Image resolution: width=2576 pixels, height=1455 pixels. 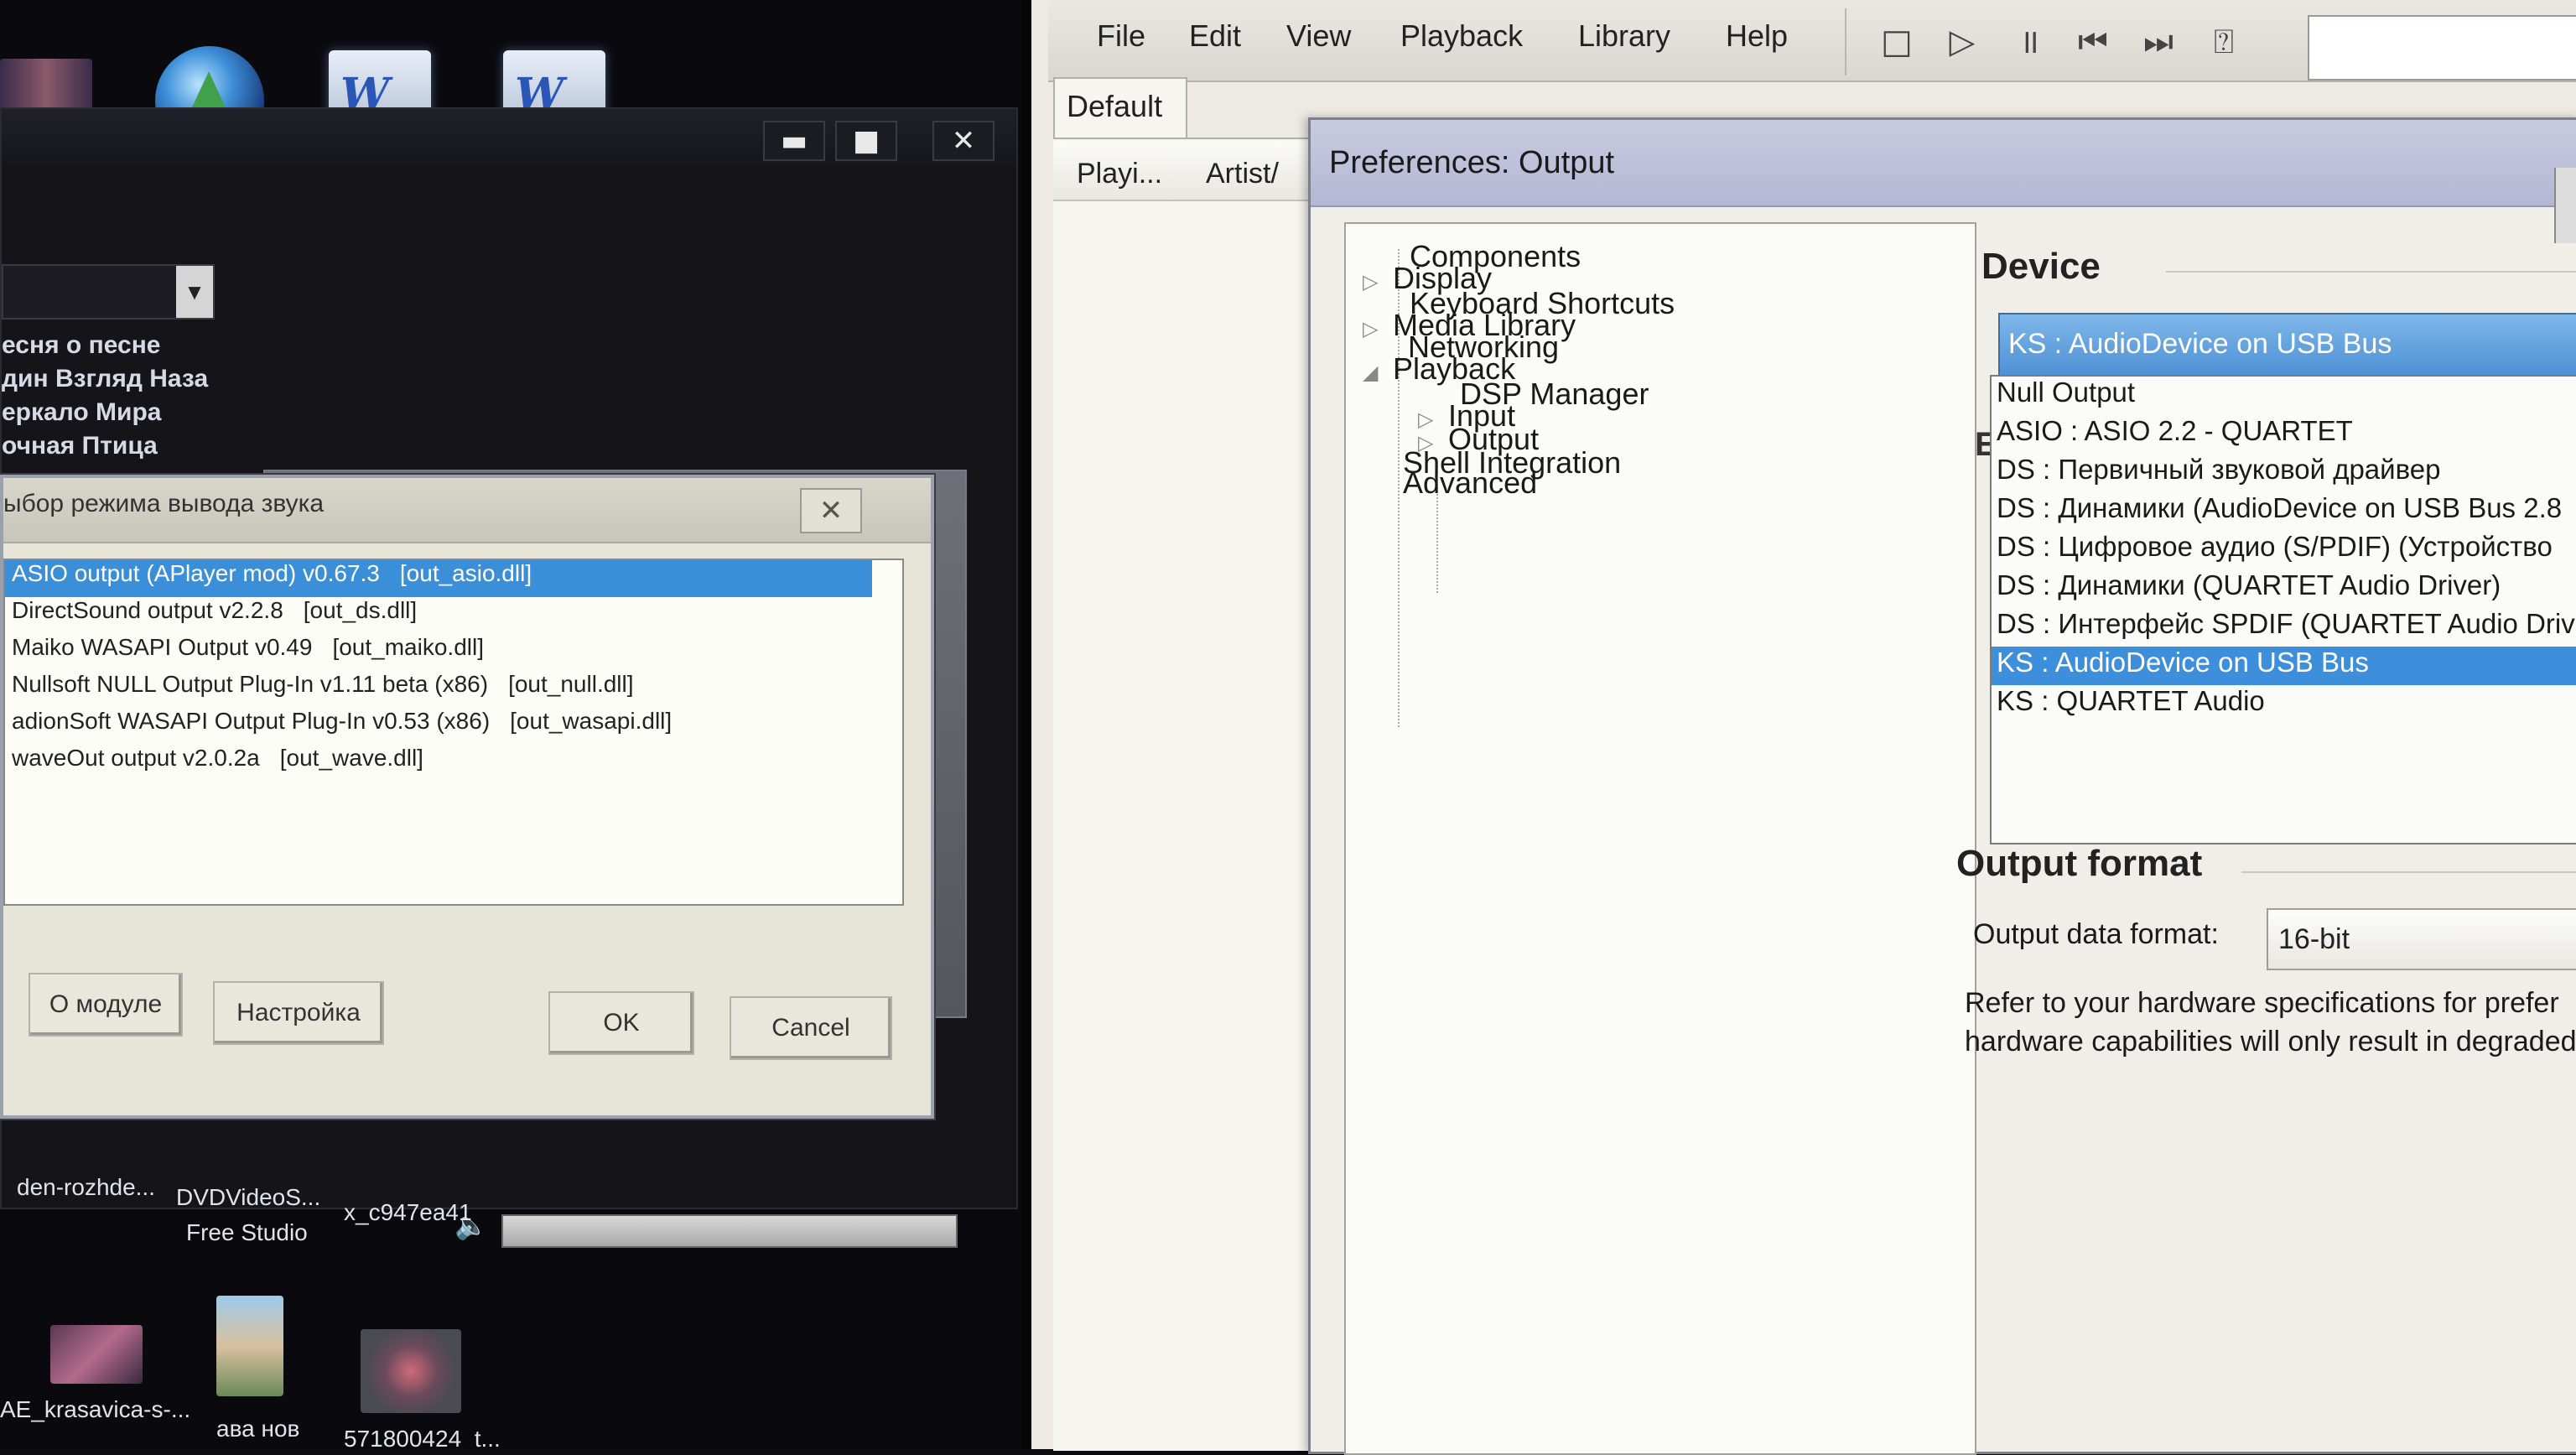 What do you see at coordinates (866, 141) in the screenshot?
I see `maximize-button: ■` at bounding box center [866, 141].